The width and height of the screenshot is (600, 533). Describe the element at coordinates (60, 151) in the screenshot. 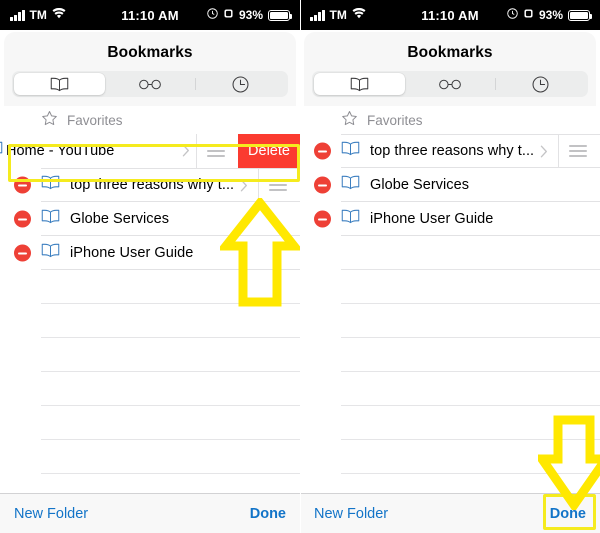

I see `bookmark-label: Home - YouTube` at that location.